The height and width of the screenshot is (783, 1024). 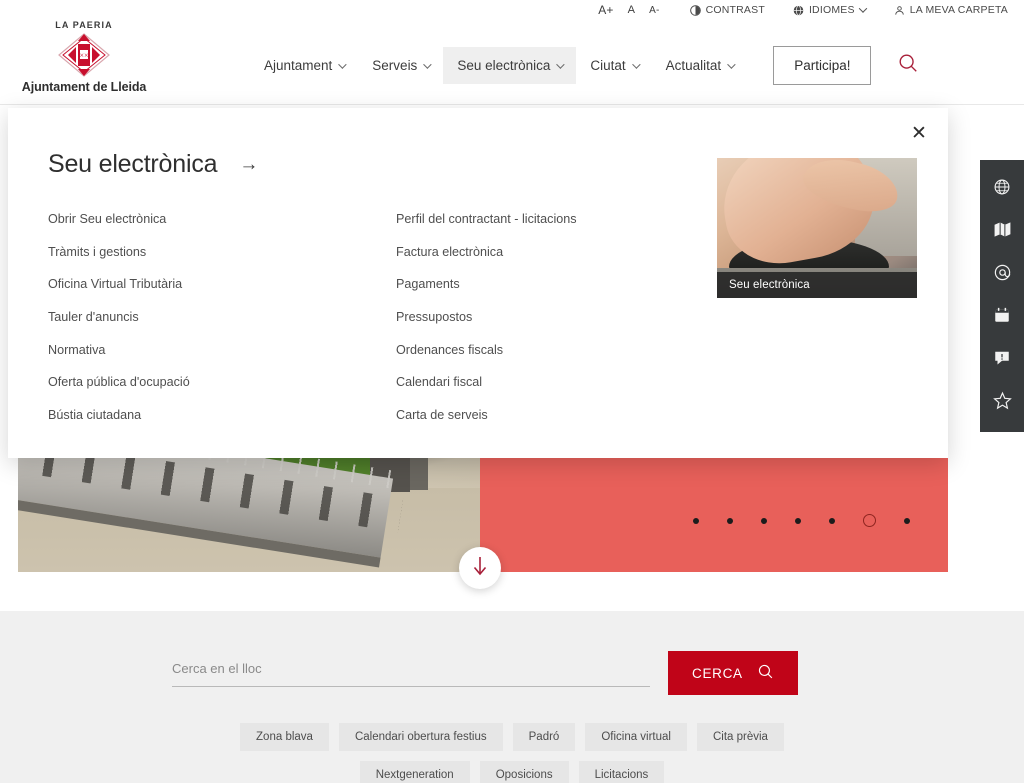 I want to click on map-icon, so click(x=1002, y=232).